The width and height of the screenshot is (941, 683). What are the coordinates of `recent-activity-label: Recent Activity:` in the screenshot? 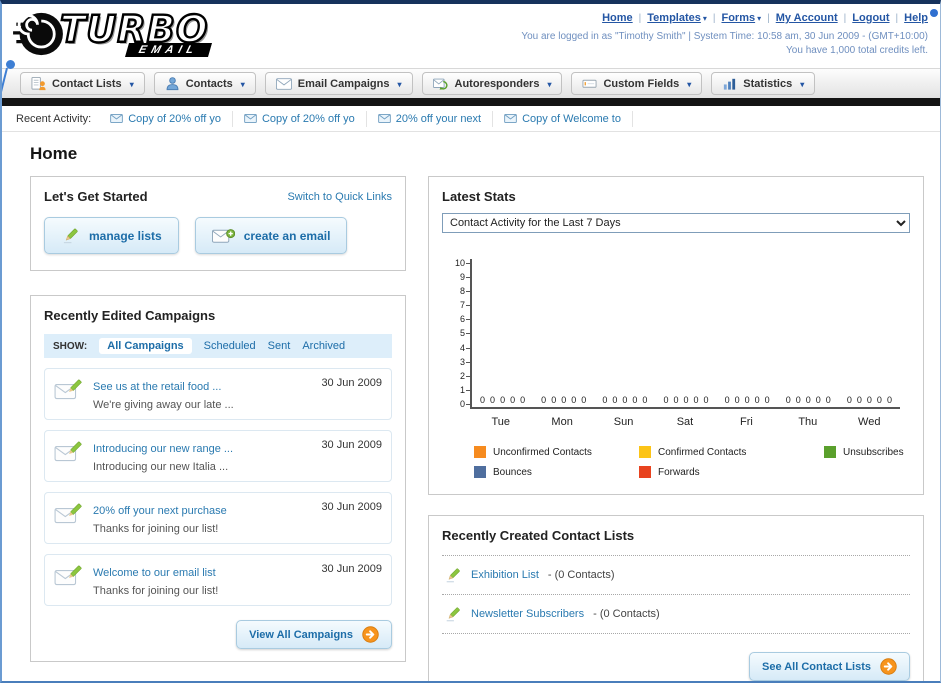 It's located at (54, 118).